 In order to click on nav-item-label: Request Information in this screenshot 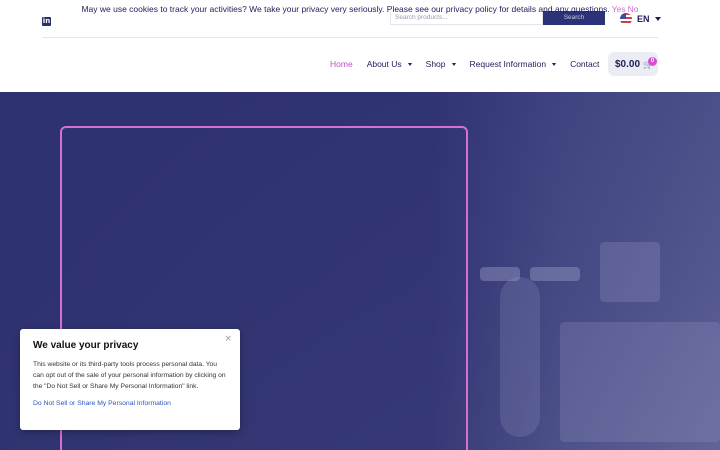, I will do `click(508, 64)`.